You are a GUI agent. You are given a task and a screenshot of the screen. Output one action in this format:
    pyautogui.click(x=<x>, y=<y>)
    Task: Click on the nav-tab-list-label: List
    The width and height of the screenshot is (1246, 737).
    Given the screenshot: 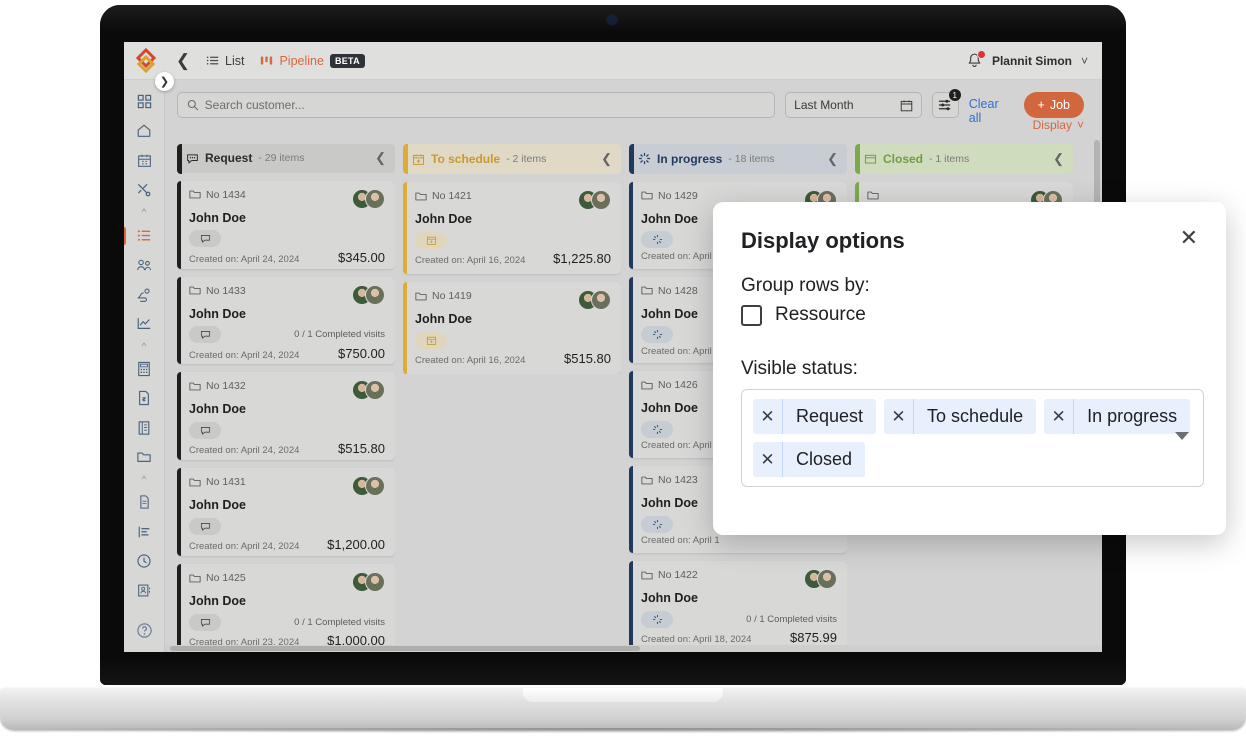 What is the action you would take?
    pyautogui.click(x=235, y=60)
    